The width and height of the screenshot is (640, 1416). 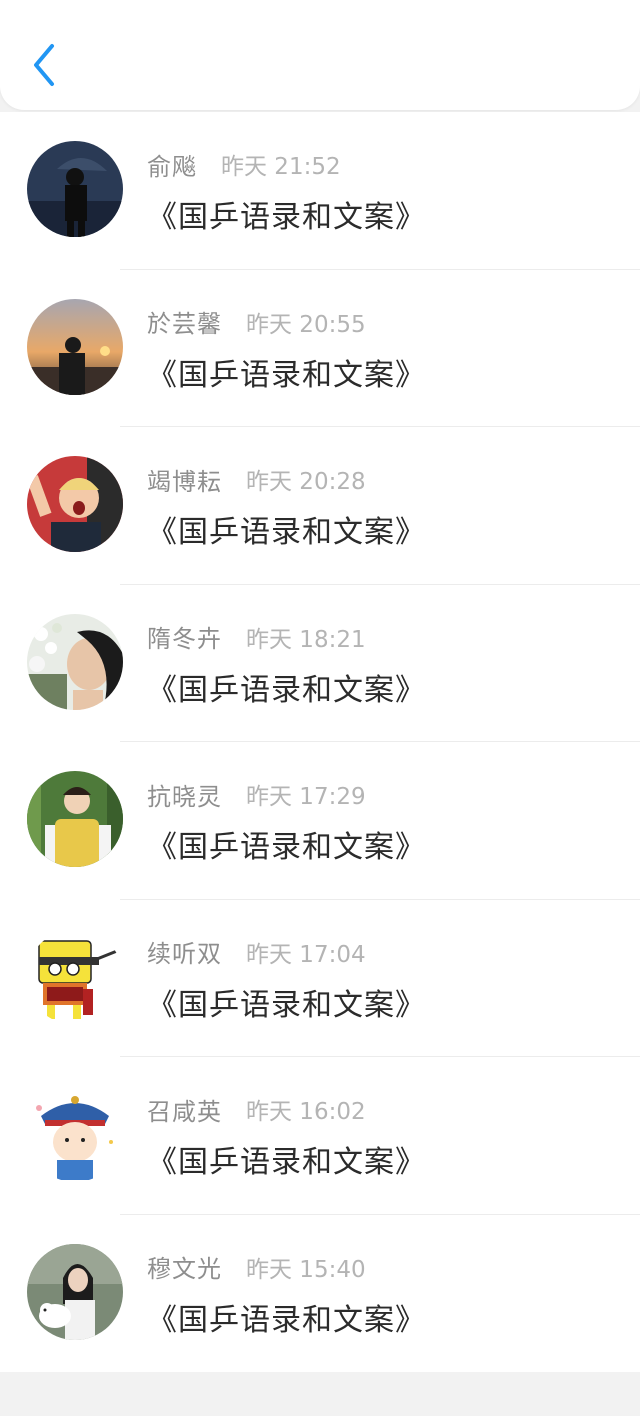 What do you see at coordinates (320, 191) in the screenshot?
I see `list-item: 俞飚 昨天 21:52 《国乒语录和文案》` at bounding box center [320, 191].